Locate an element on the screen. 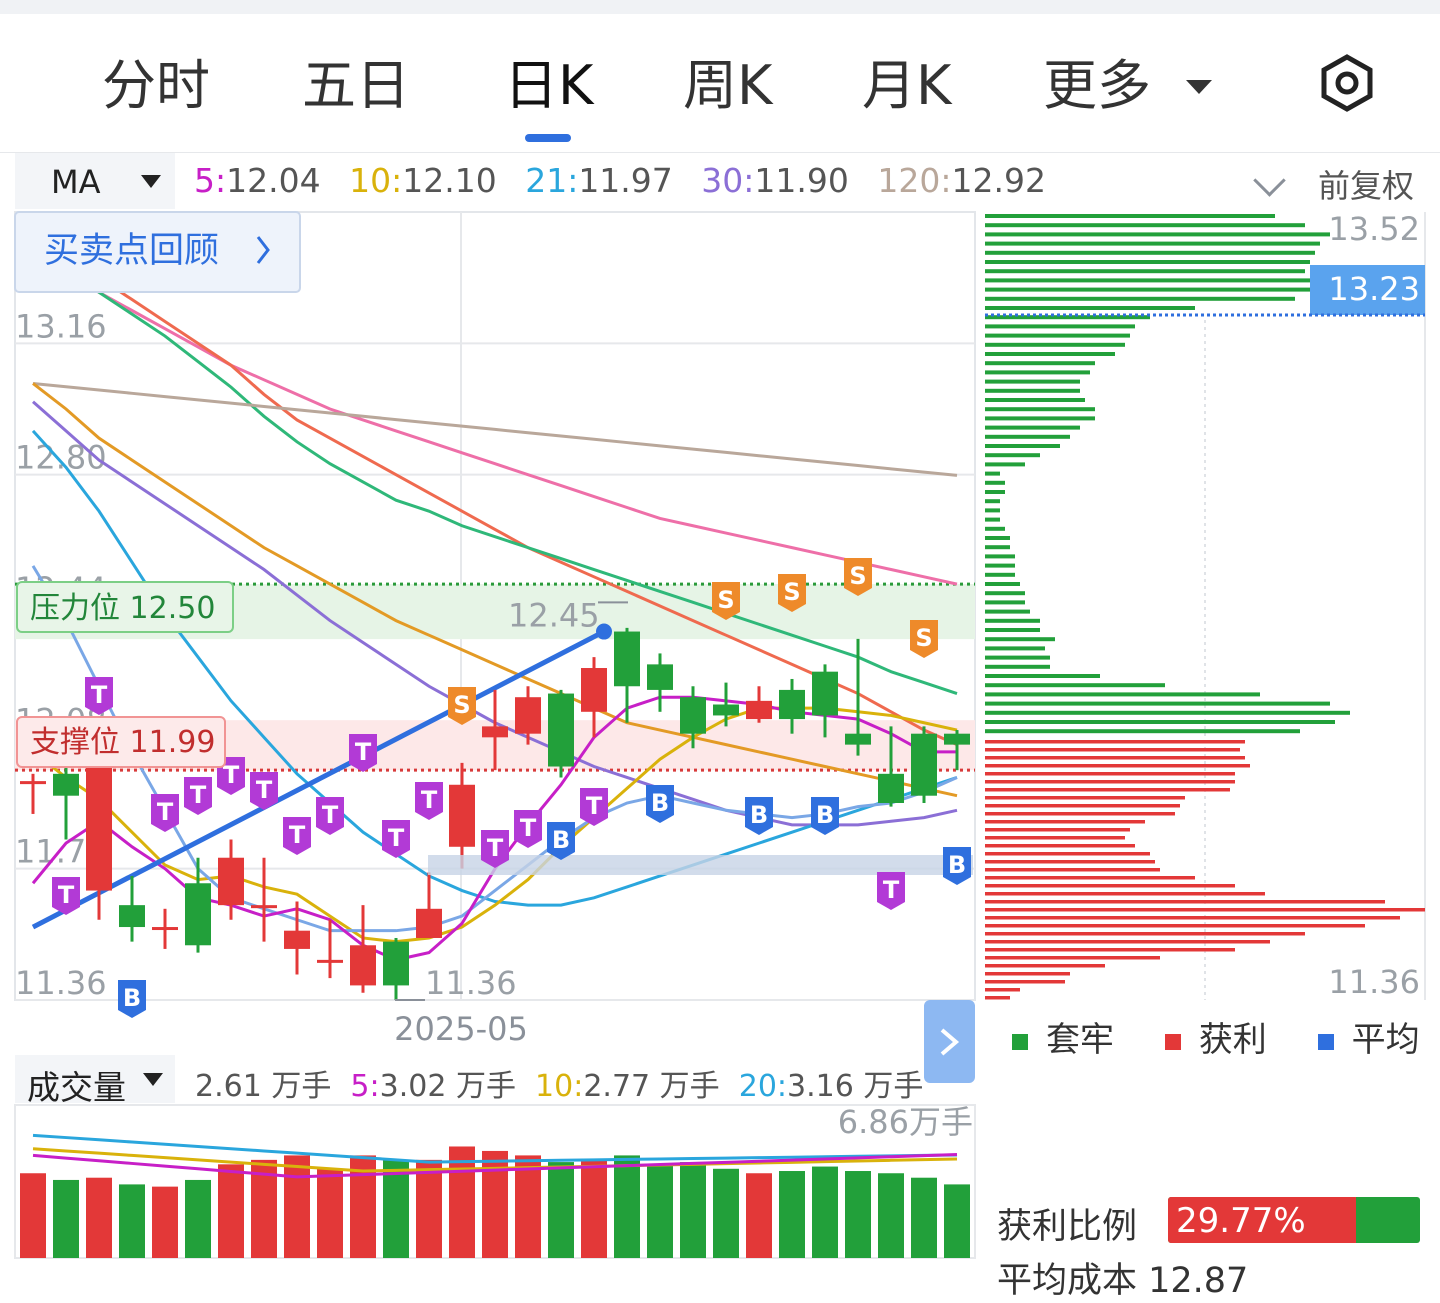  legend-average: 平均 is located at coordinates (1368, 1040).